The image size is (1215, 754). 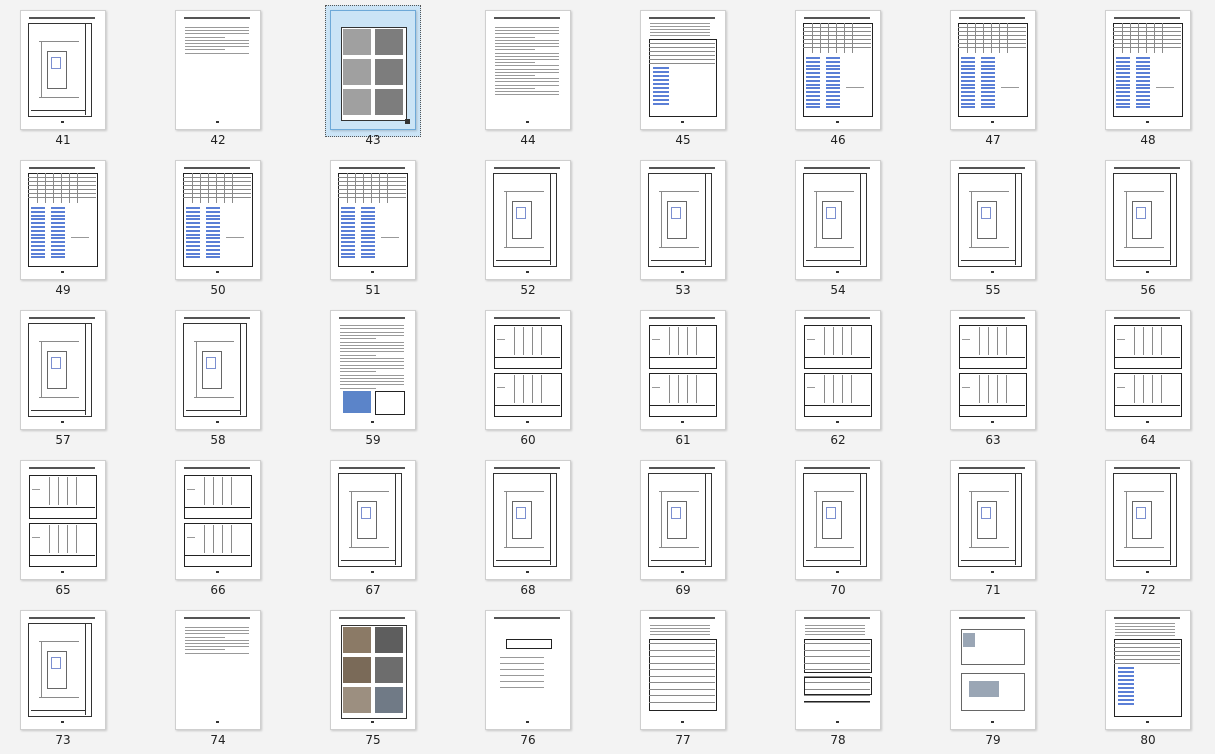 I want to click on page-thumbnail-56: 56, so click(x=1150, y=225).